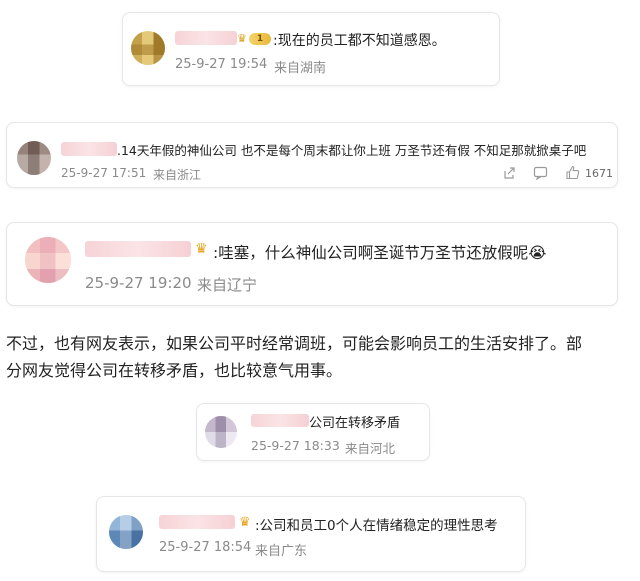  Describe the element at coordinates (177, 175) in the screenshot. I see `comment-location: 来自浙江` at that location.